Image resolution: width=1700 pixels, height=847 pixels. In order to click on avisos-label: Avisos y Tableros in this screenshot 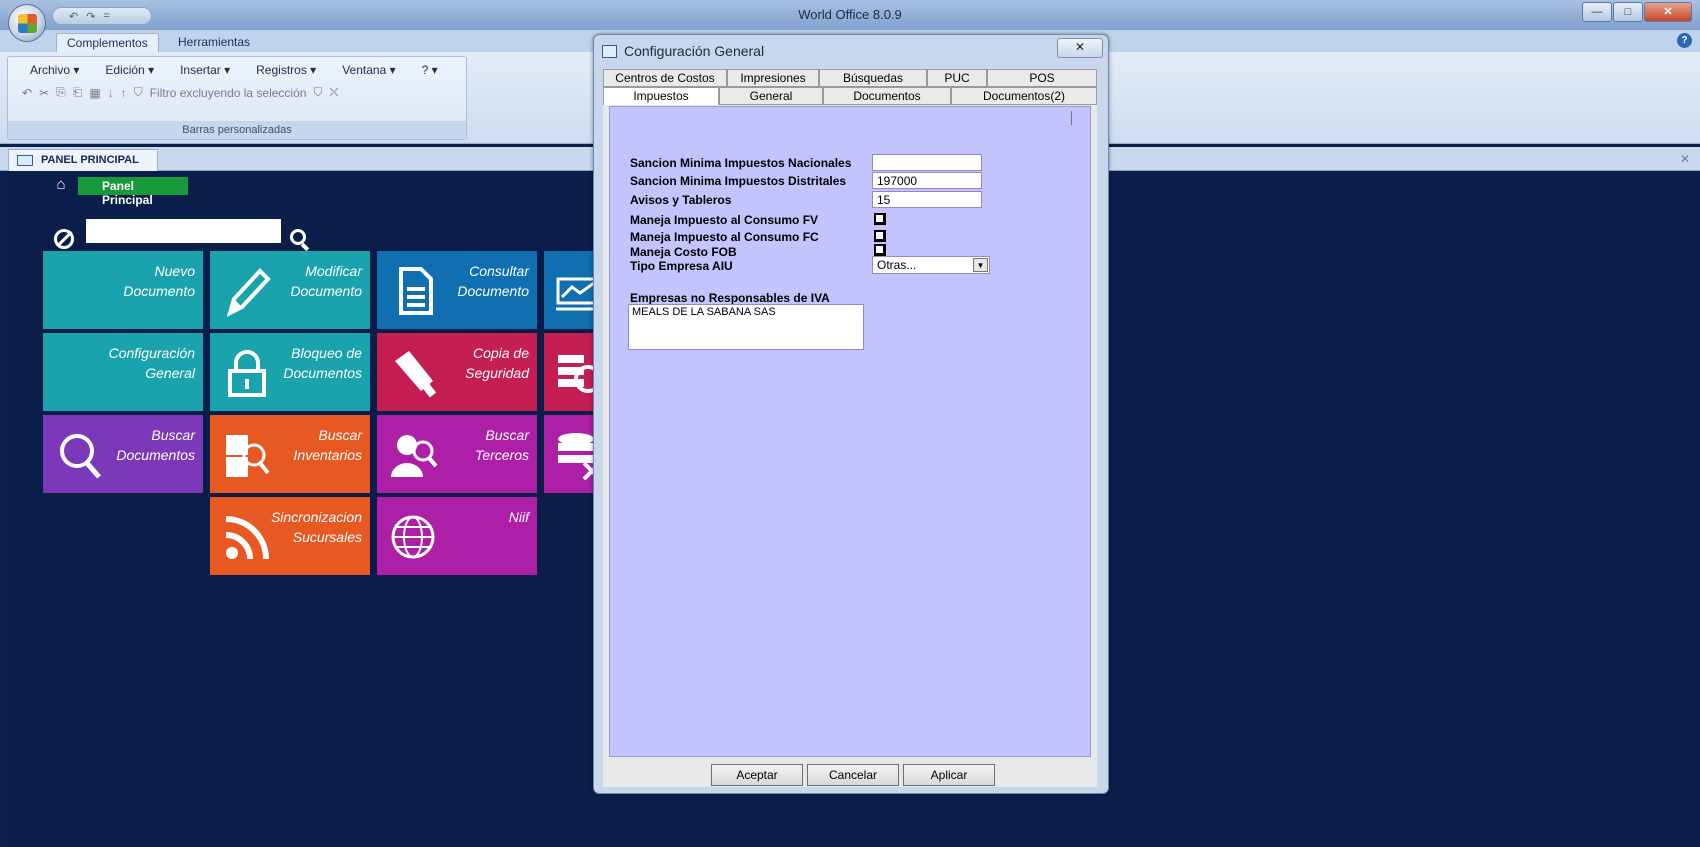, I will do `click(681, 200)`.